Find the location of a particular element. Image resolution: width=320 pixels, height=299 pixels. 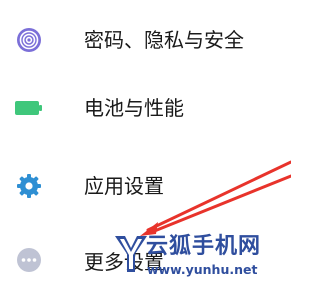

watermark: 云狐手机网 www.yunhu.net is located at coordinates (201, 262).